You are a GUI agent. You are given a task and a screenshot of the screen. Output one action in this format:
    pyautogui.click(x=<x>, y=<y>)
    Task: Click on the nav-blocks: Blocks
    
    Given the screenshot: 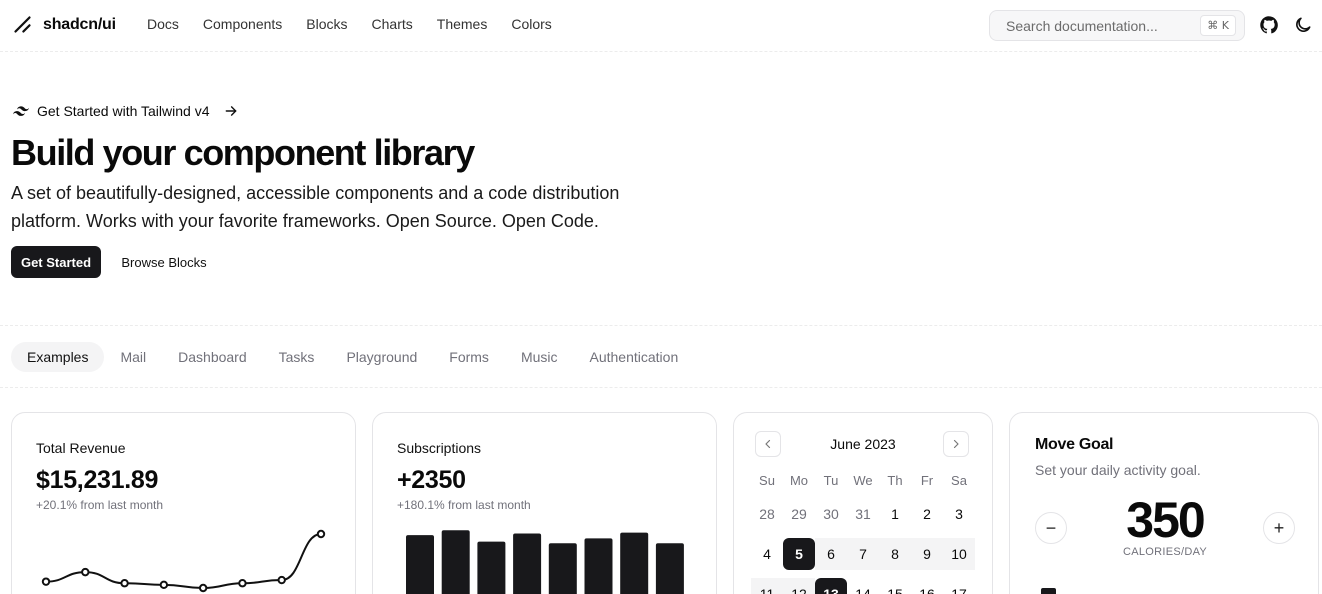 What is the action you would take?
    pyautogui.click(x=326, y=24)
    